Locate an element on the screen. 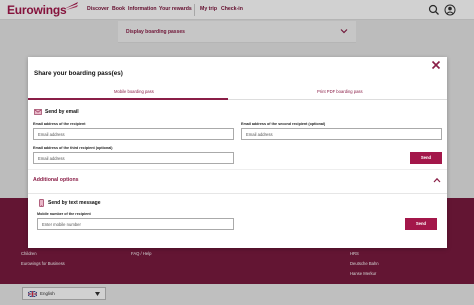 Image resolution: width=474 pixels, height=305 pixels. dialog-title: Share your boarding pass(es) is located at coordinates (78, 73).